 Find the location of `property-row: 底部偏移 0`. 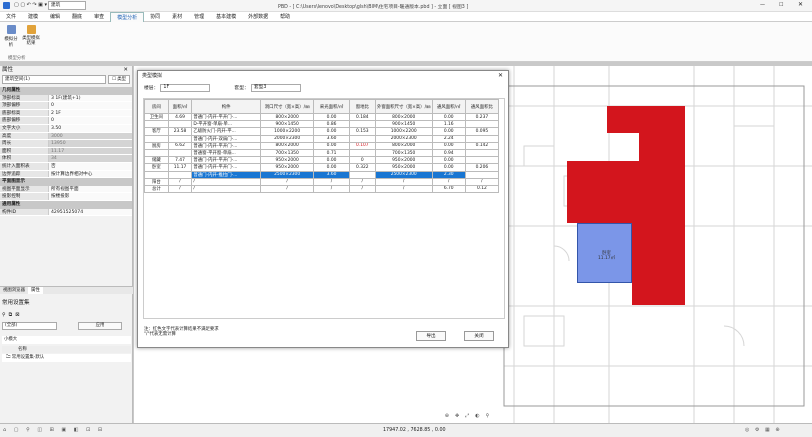

property-row: 底部偏移 0 is located at coordinates (66, 121).